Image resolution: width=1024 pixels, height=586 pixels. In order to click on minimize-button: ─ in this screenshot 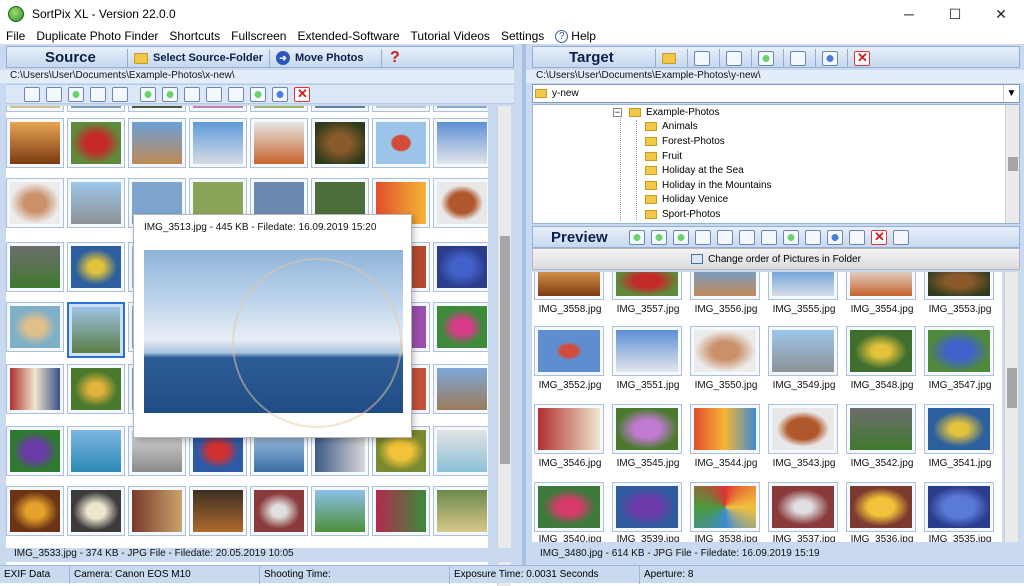, I will do `click(909, 14)`.